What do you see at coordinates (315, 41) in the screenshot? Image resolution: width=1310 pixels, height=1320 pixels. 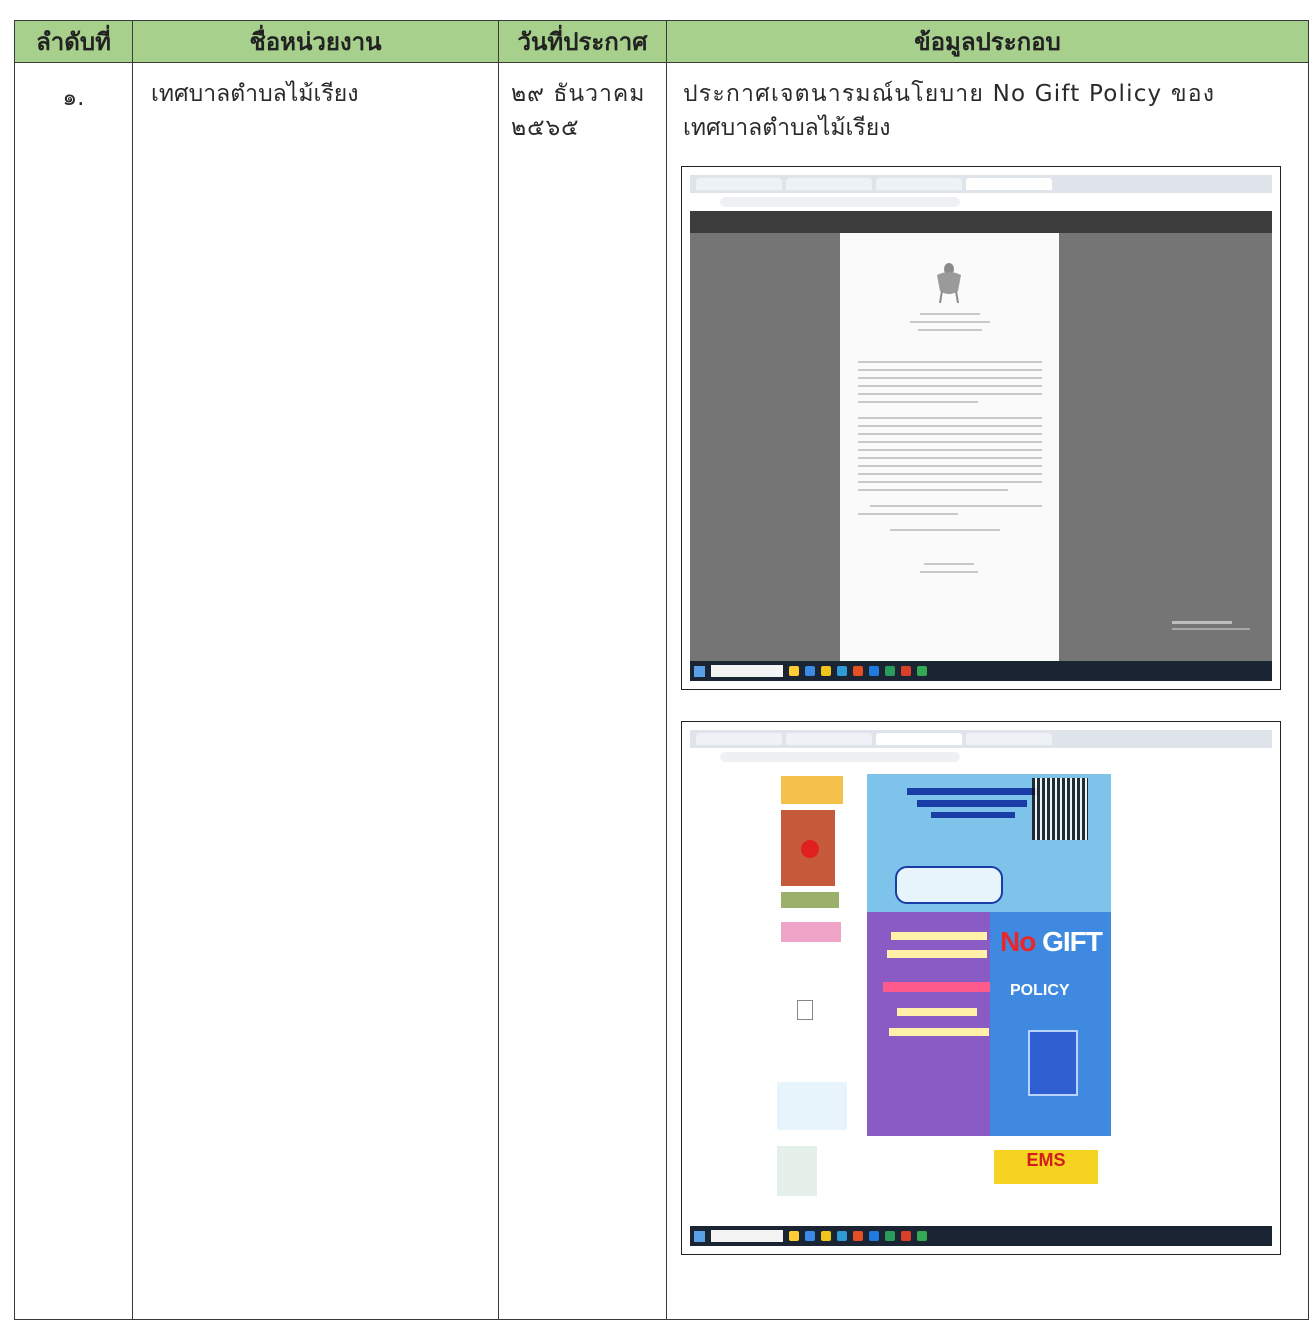 I see `col-header-agency: ชื่อหน่วยงาน` at bounding box center [315, 41].